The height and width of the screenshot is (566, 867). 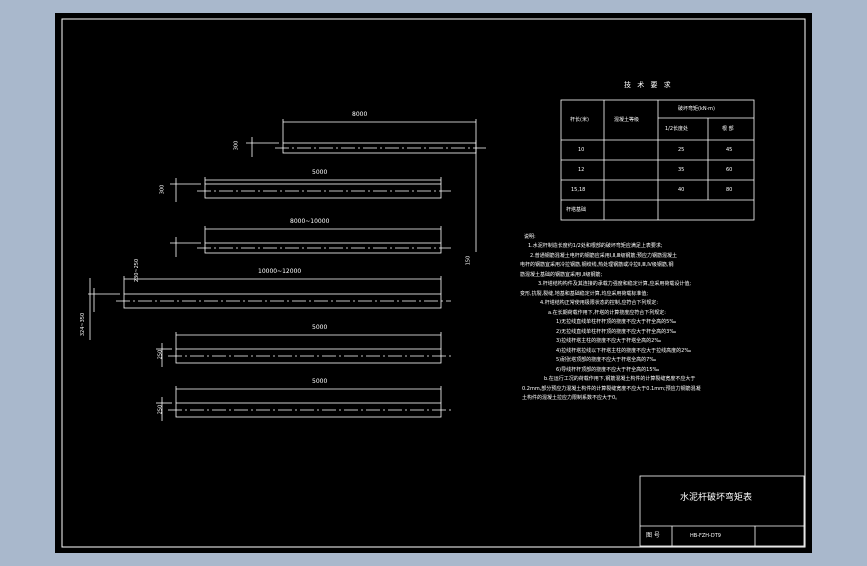 I want to click on pole-length-label: 10000~12000, so click(x=280, y=271).